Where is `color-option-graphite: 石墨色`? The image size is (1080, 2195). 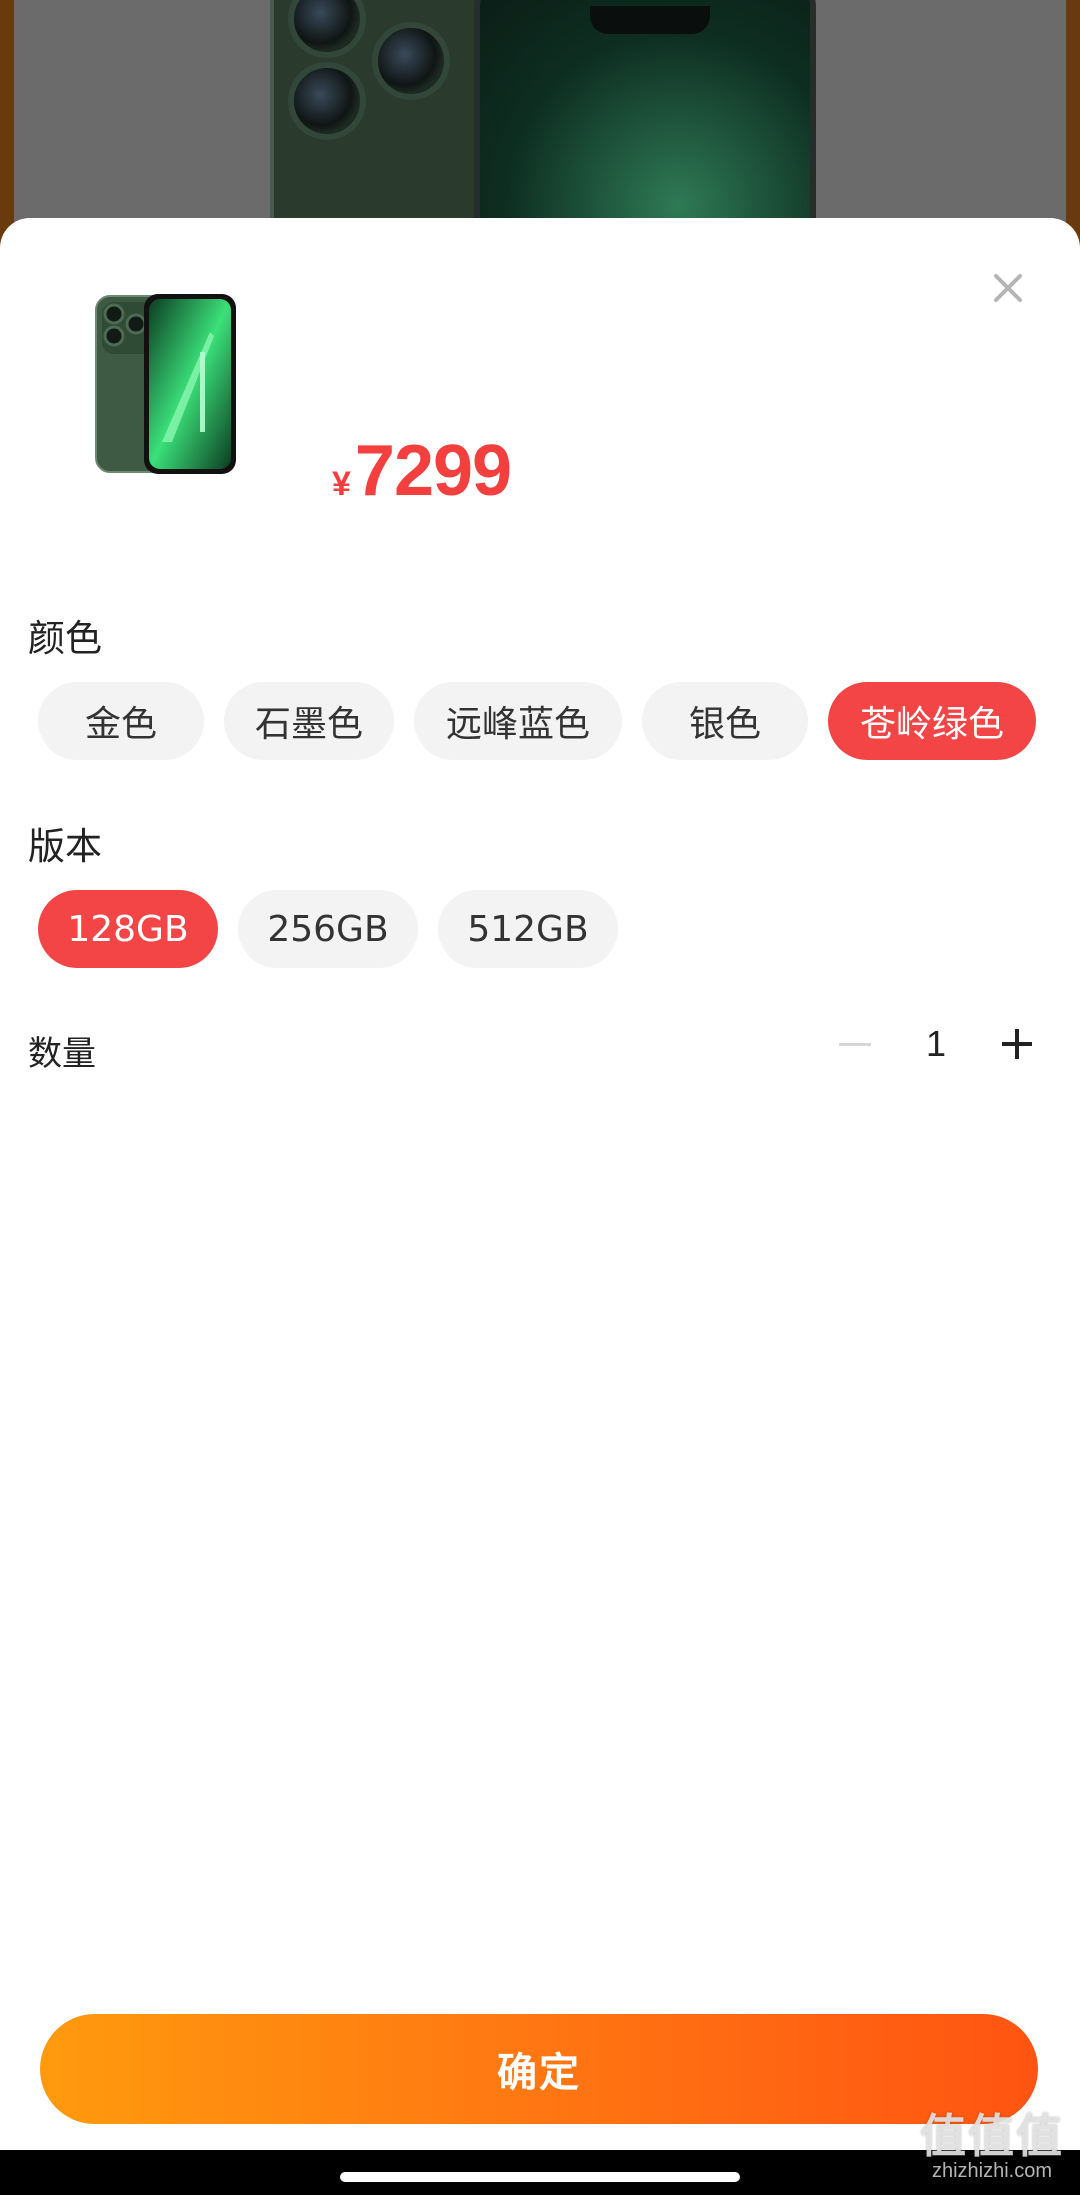 color-option-graphite: 石墨色 is located at coordinates (309, 721).